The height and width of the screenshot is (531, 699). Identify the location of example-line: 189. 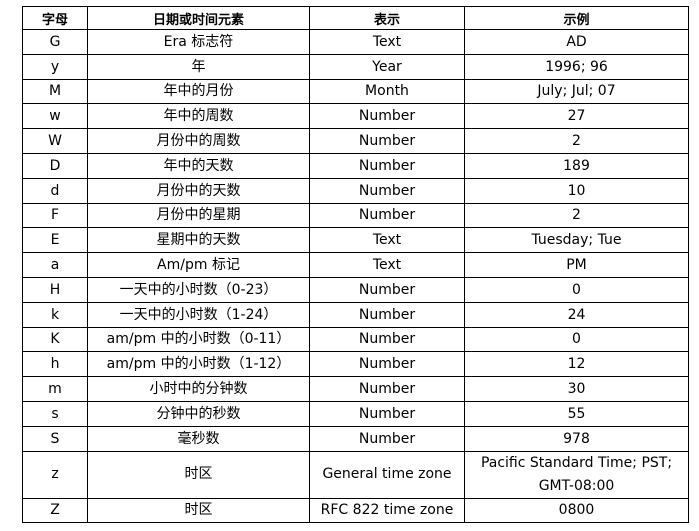
(576, 165).